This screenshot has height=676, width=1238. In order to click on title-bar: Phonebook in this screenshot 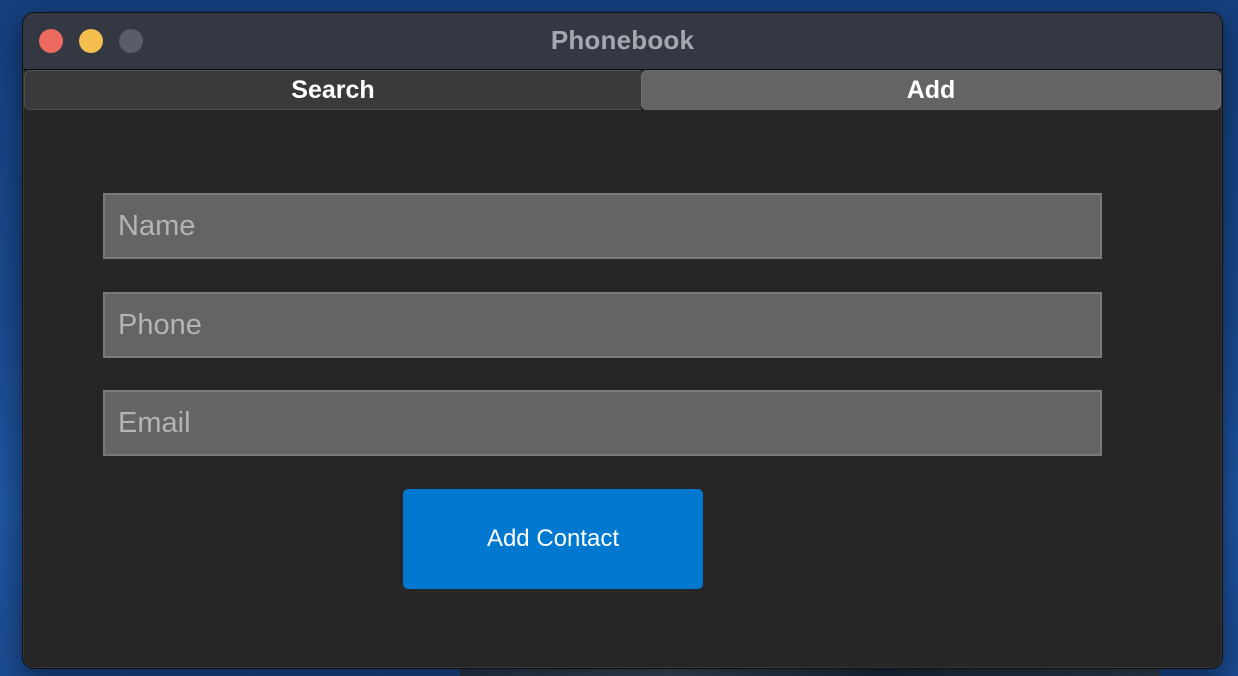, I will do `click(622, 41)`.